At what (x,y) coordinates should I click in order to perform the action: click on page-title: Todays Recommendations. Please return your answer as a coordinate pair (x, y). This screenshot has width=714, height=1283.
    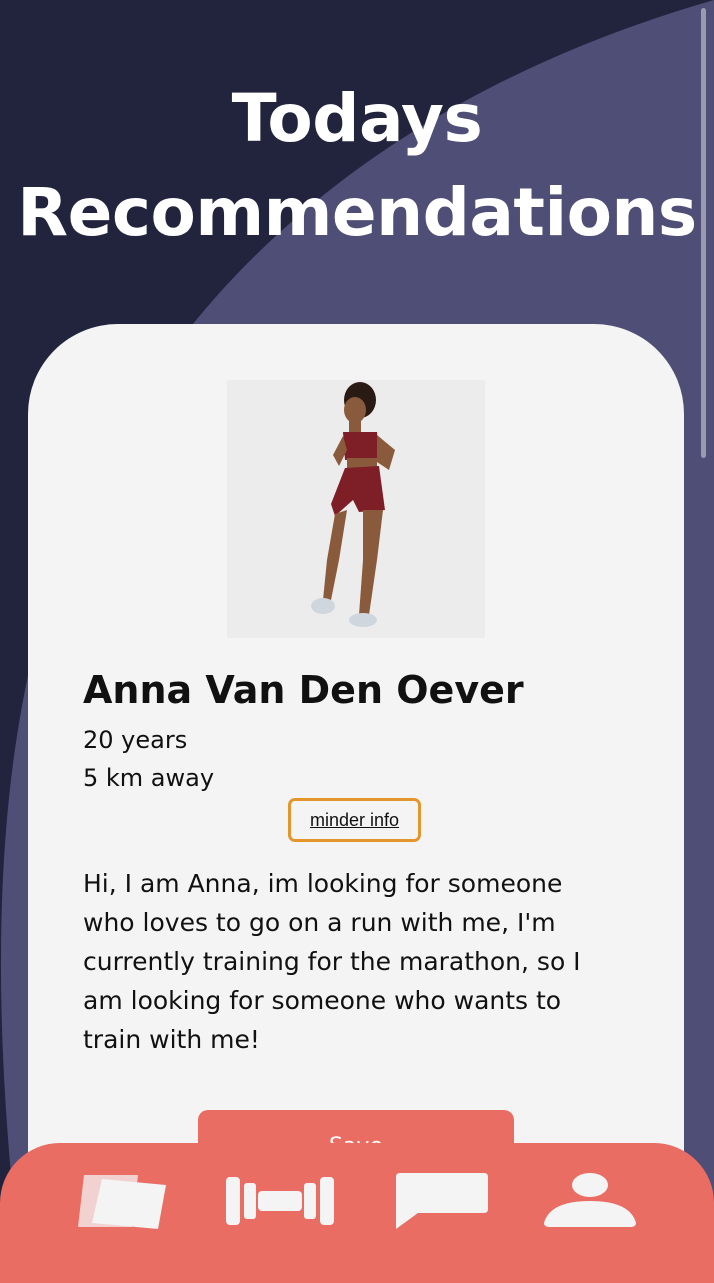
    Looking at the image, I should click on (357, 166).